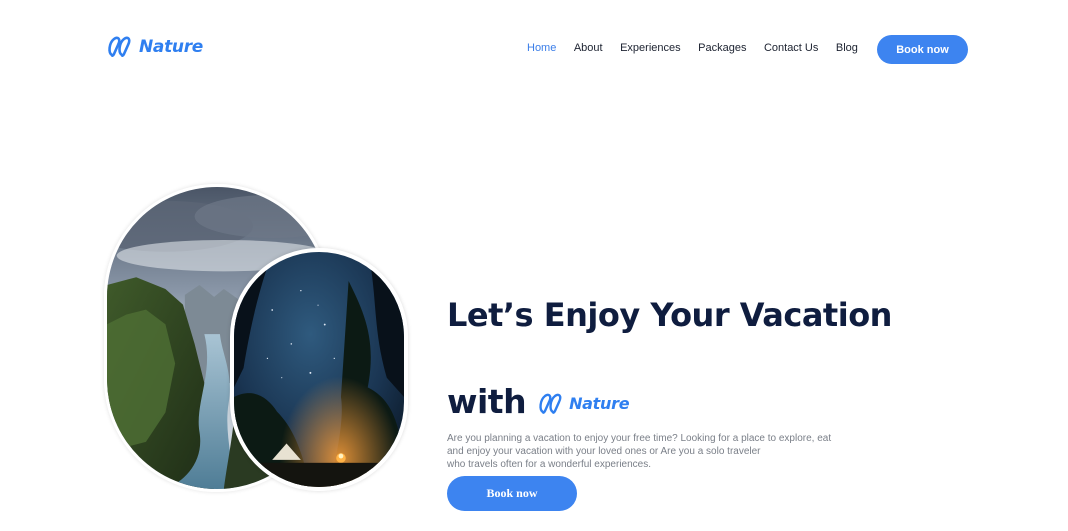 This screenshot has height=531, width=1068. What do you see at coordinates (487, 401) in the screenshot?
I see `hero-with-word: with` at bounding box center [487, 401].